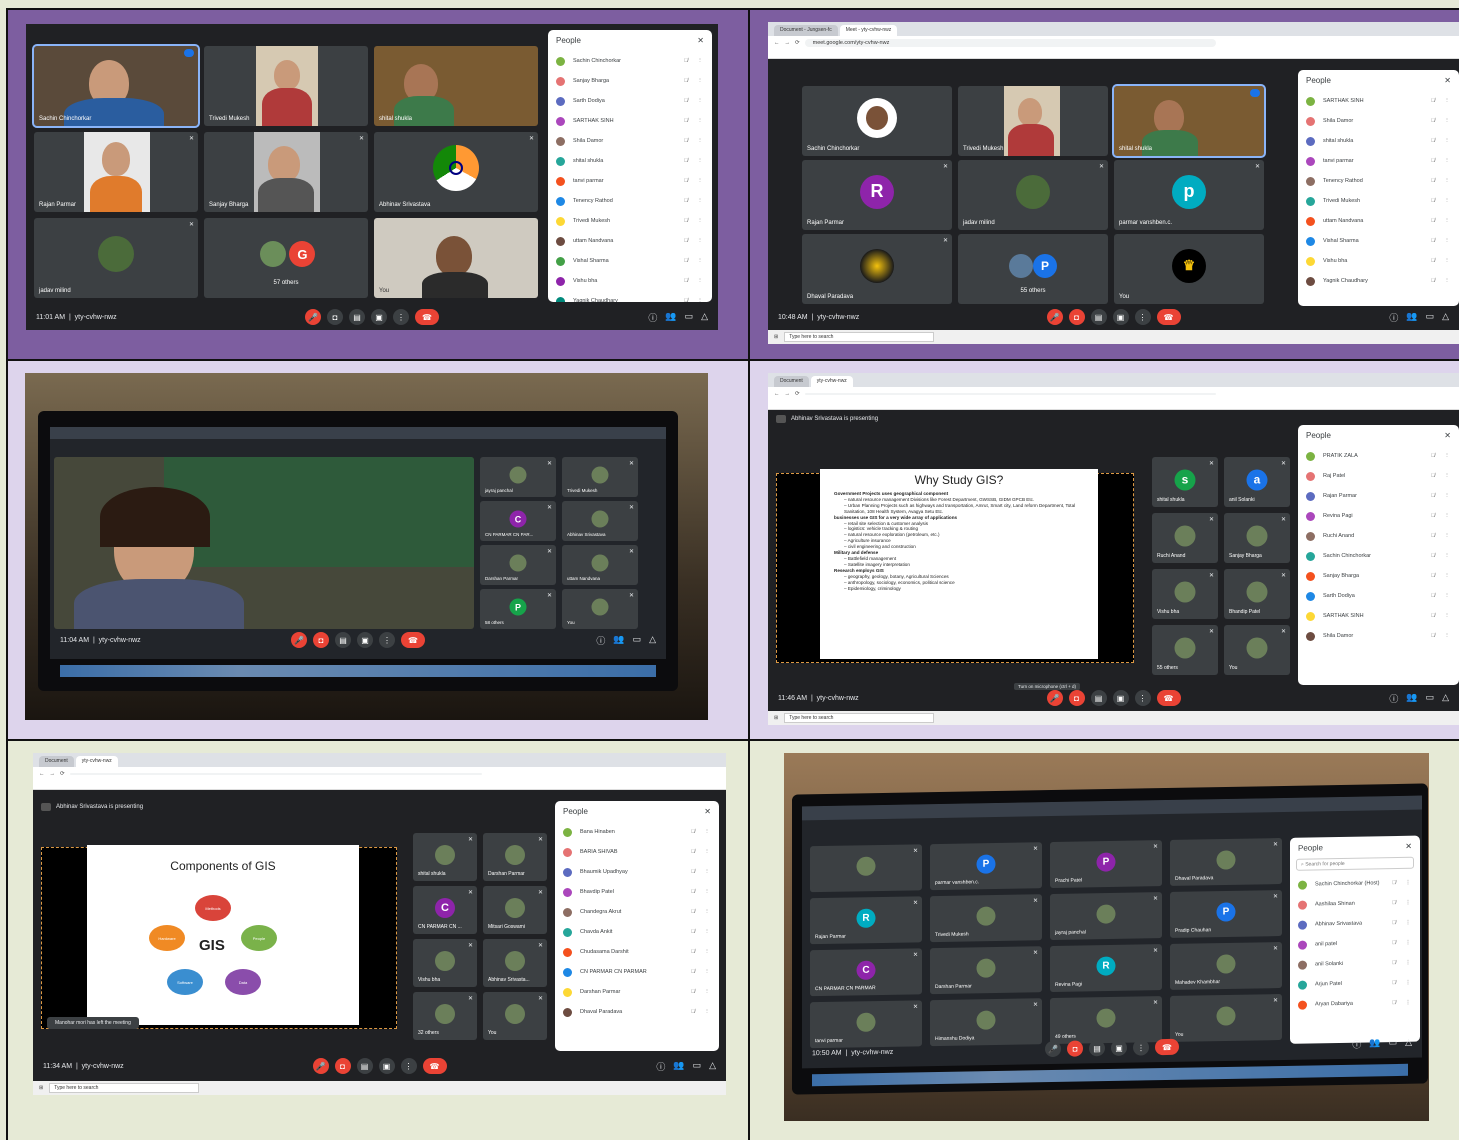  Describe the element at coordinates (1355, 863) in the screenshot. I see `people-search: ⌕ Search for people` at that location.